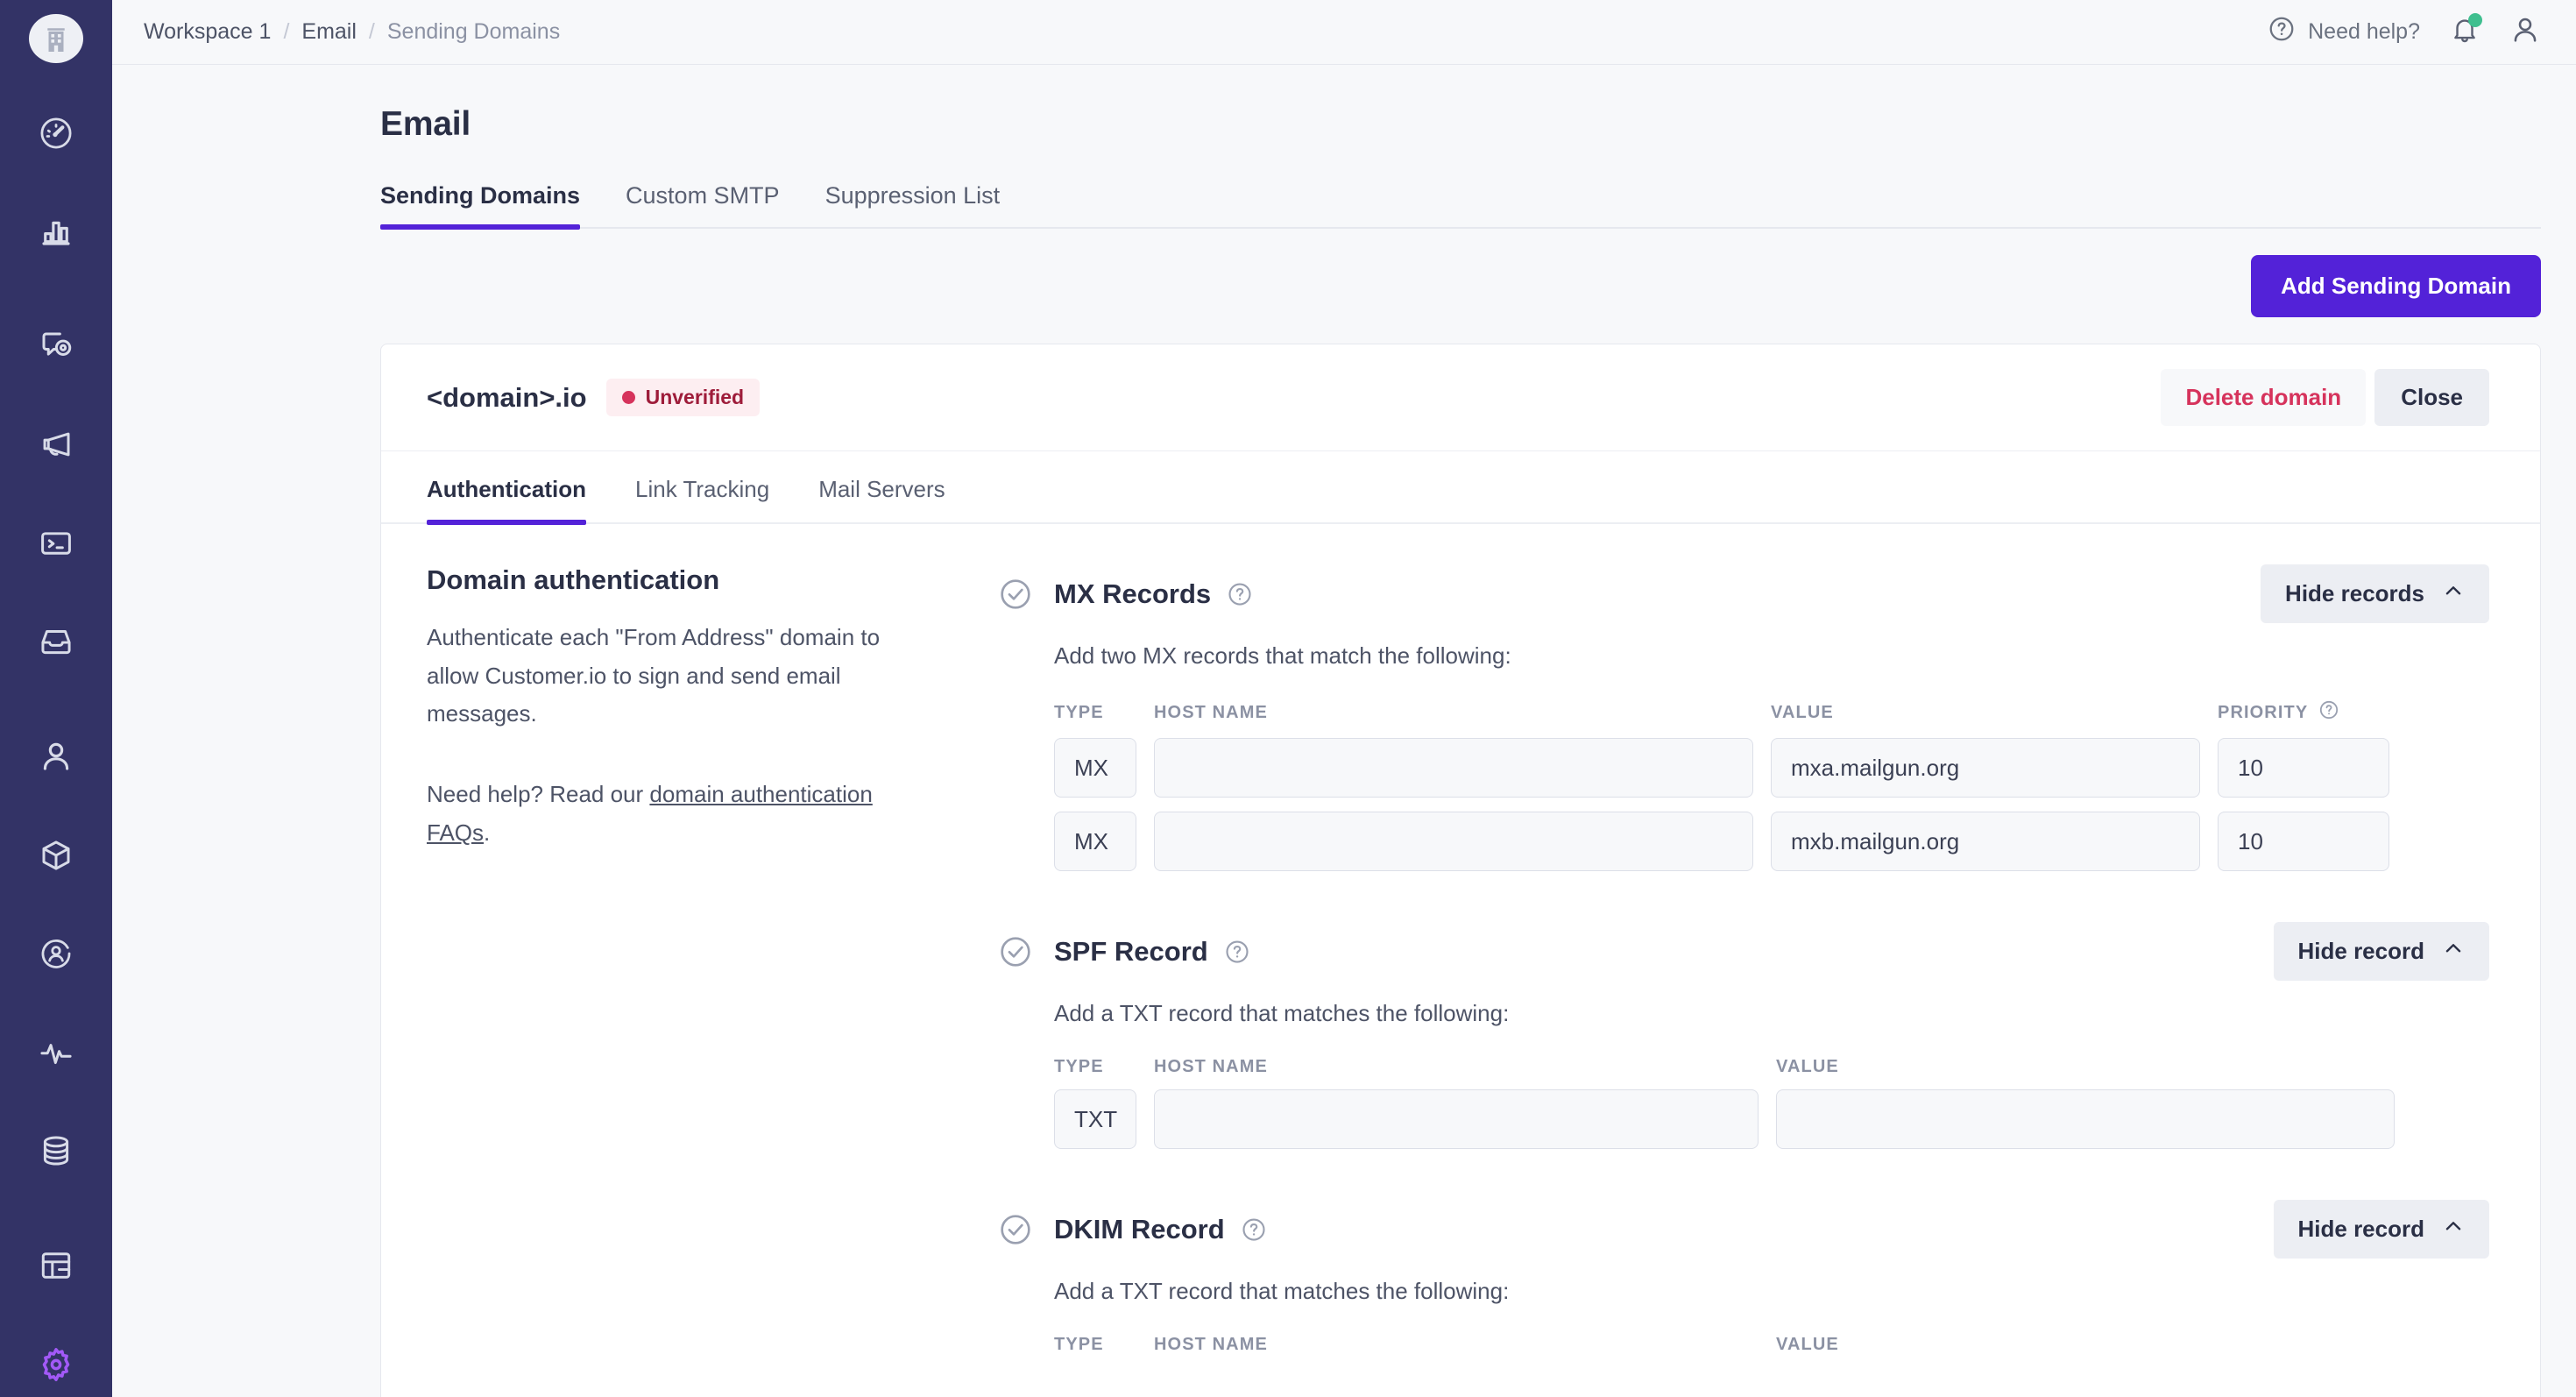 This screenshot has height=1397, width=2576. What do you see at coordinates (519, 488) in the screenshot?
I see `tab-authentication: Authentication` at bounding box center [519, 488].